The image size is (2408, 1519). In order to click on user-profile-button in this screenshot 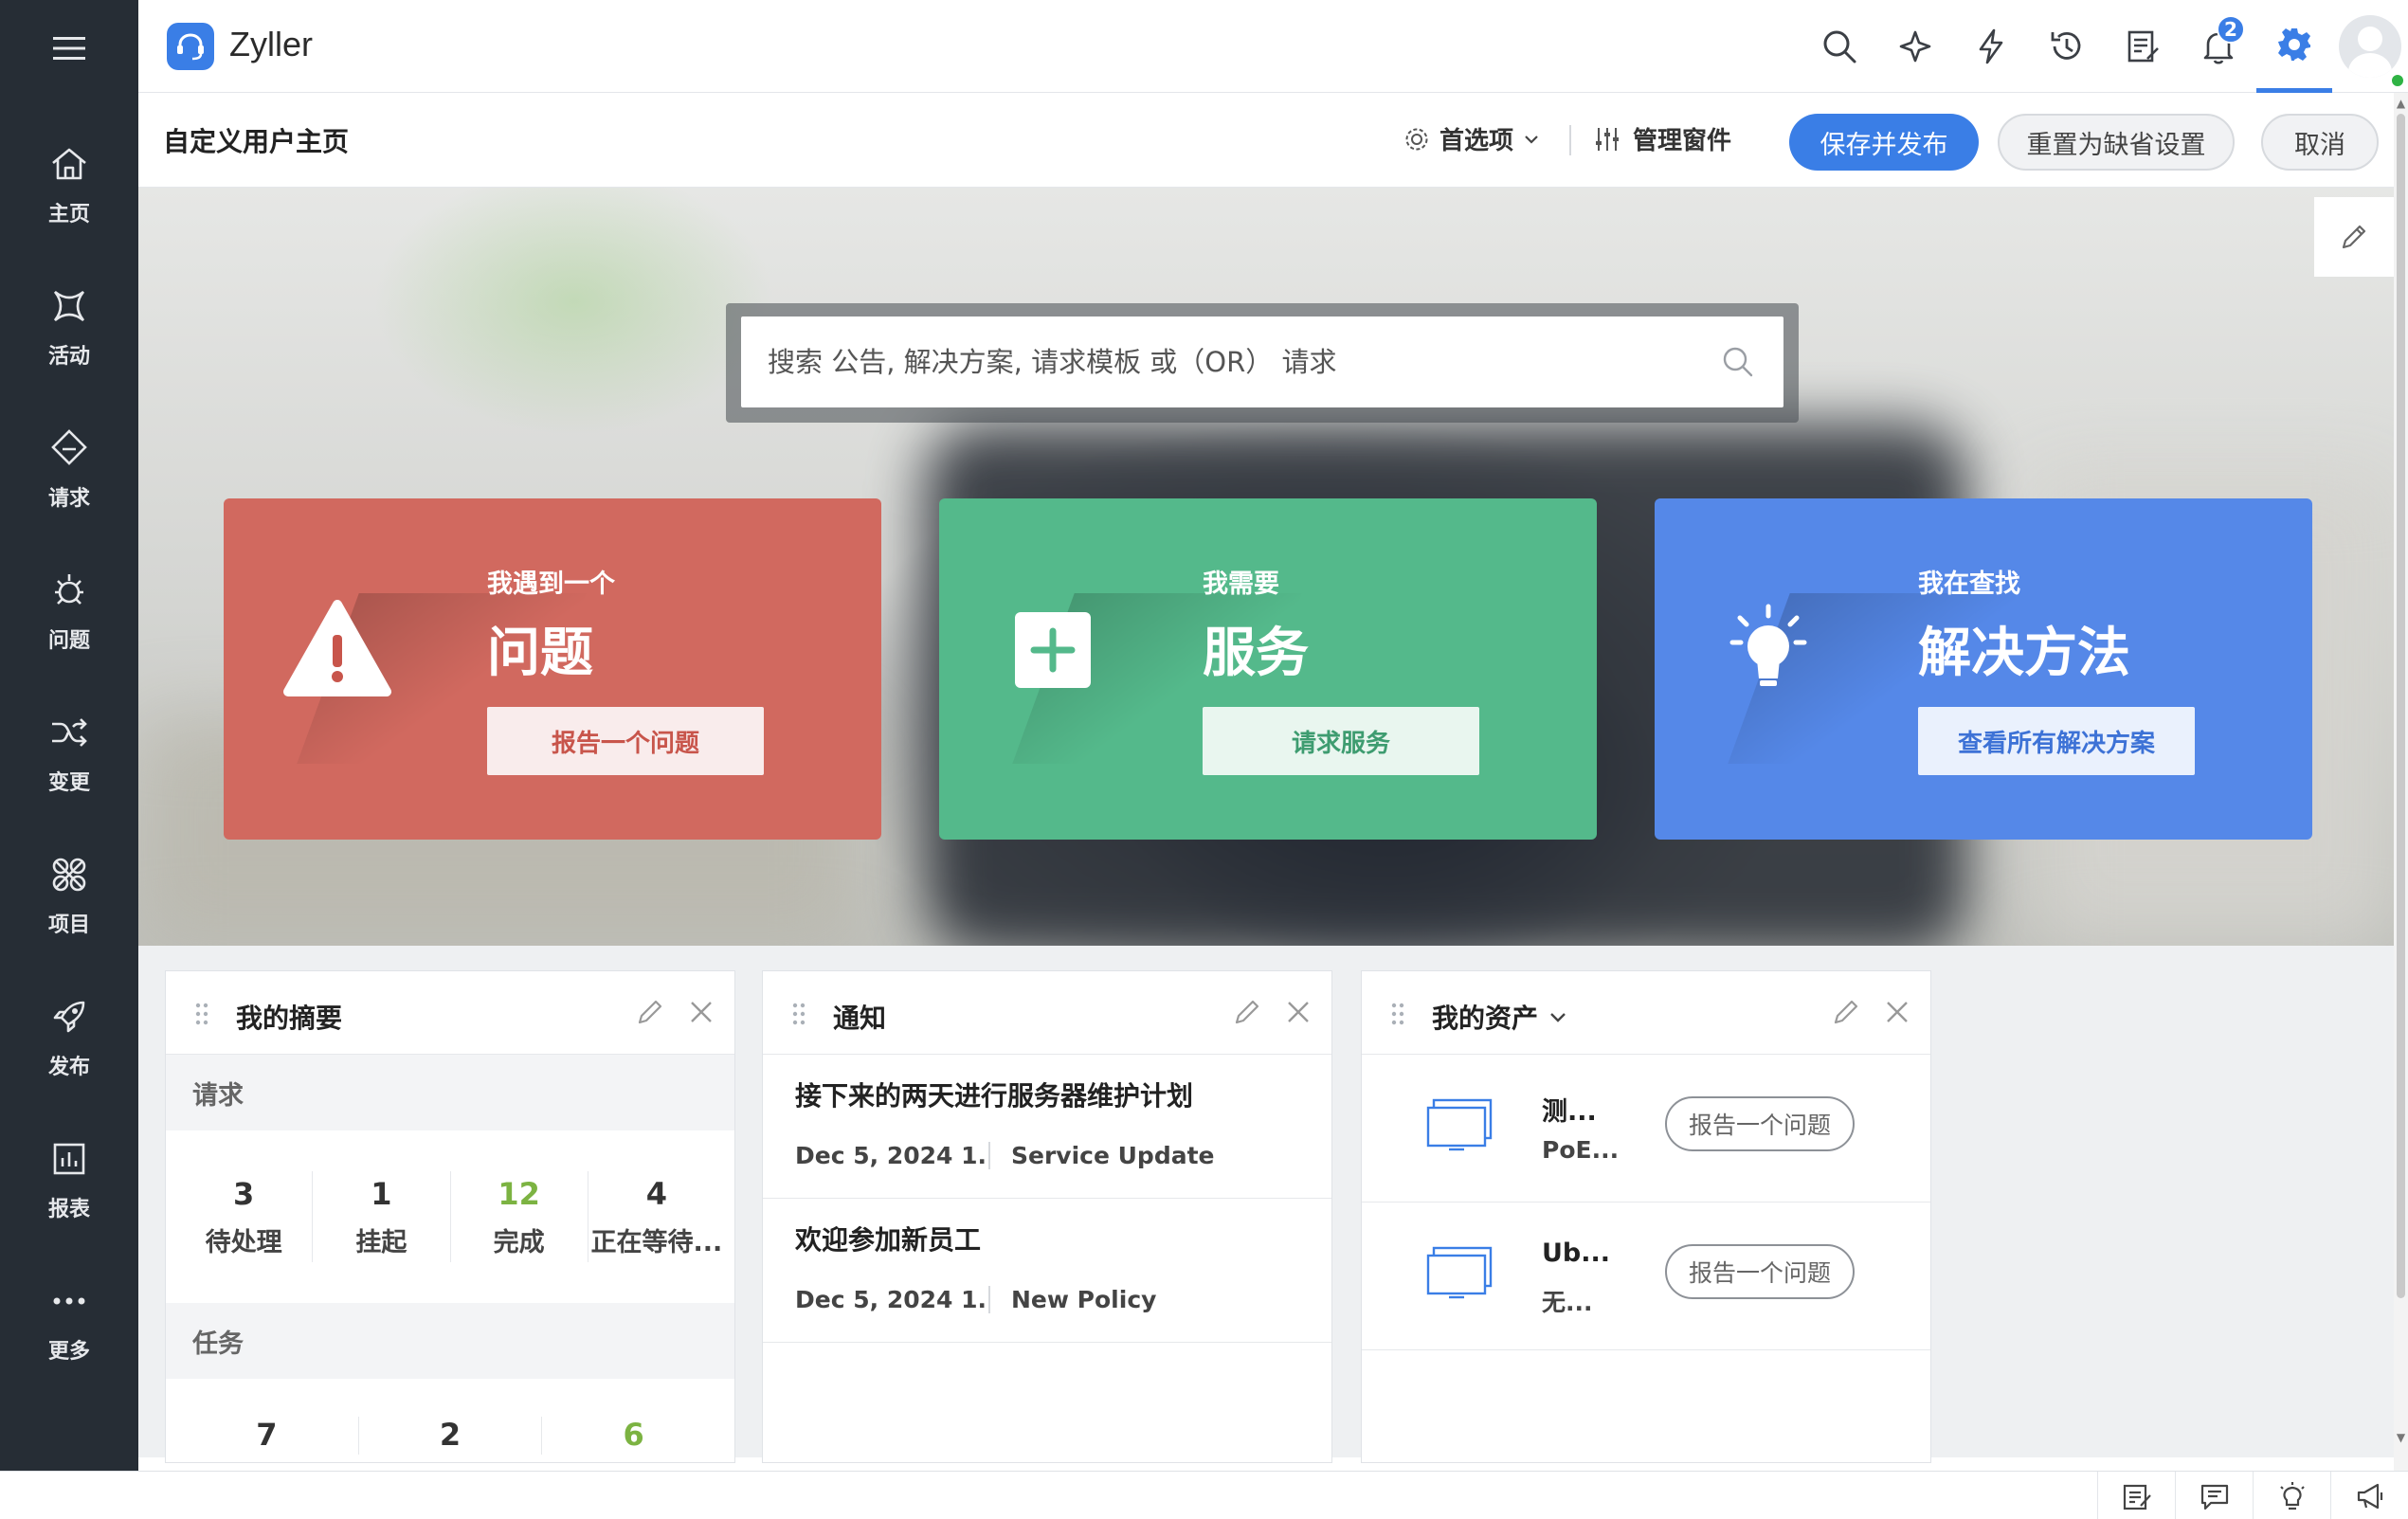, I will do `click(2370, 46)`.